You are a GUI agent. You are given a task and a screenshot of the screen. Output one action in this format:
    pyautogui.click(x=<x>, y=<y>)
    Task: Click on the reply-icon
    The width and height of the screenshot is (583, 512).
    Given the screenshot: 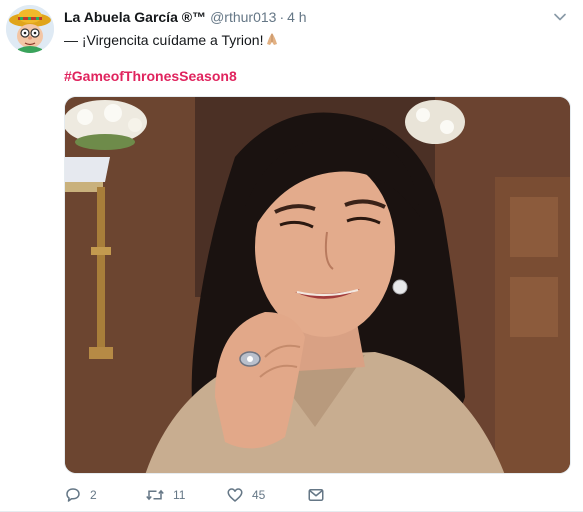 What is the action you would take?
    pyautogui.click(x=73, y=495)
    